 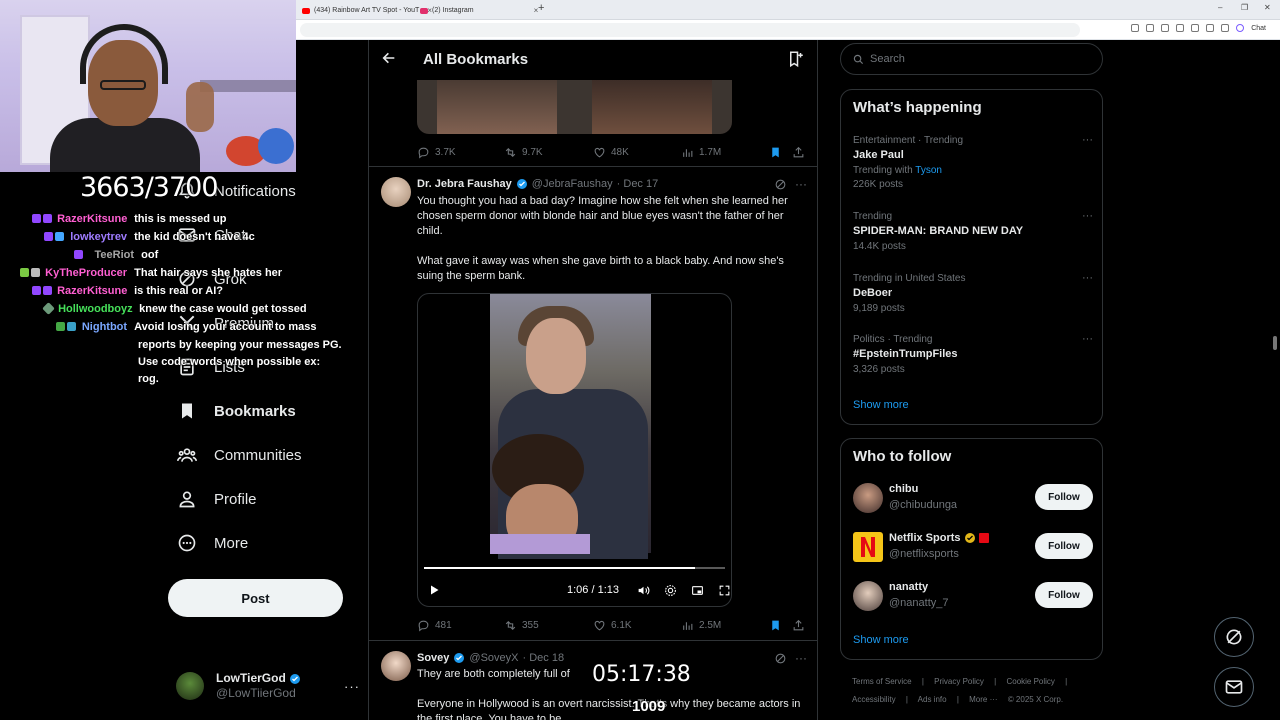 I want to click on close-window-icon: ✕, so click(x=1267, y=7).